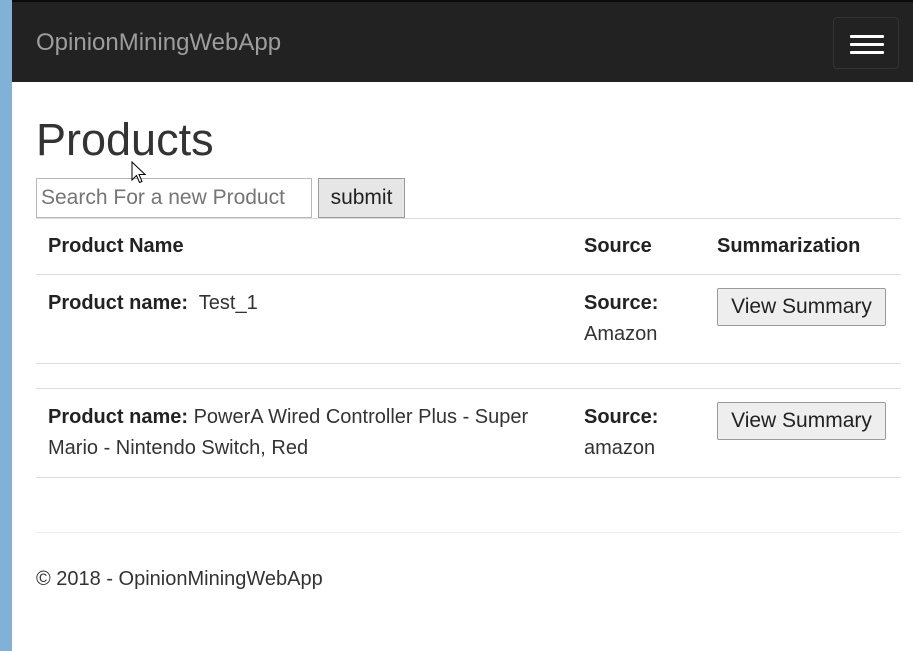  I want to click on brand-link: OpinionMiningWebApp, so click(158, 43).